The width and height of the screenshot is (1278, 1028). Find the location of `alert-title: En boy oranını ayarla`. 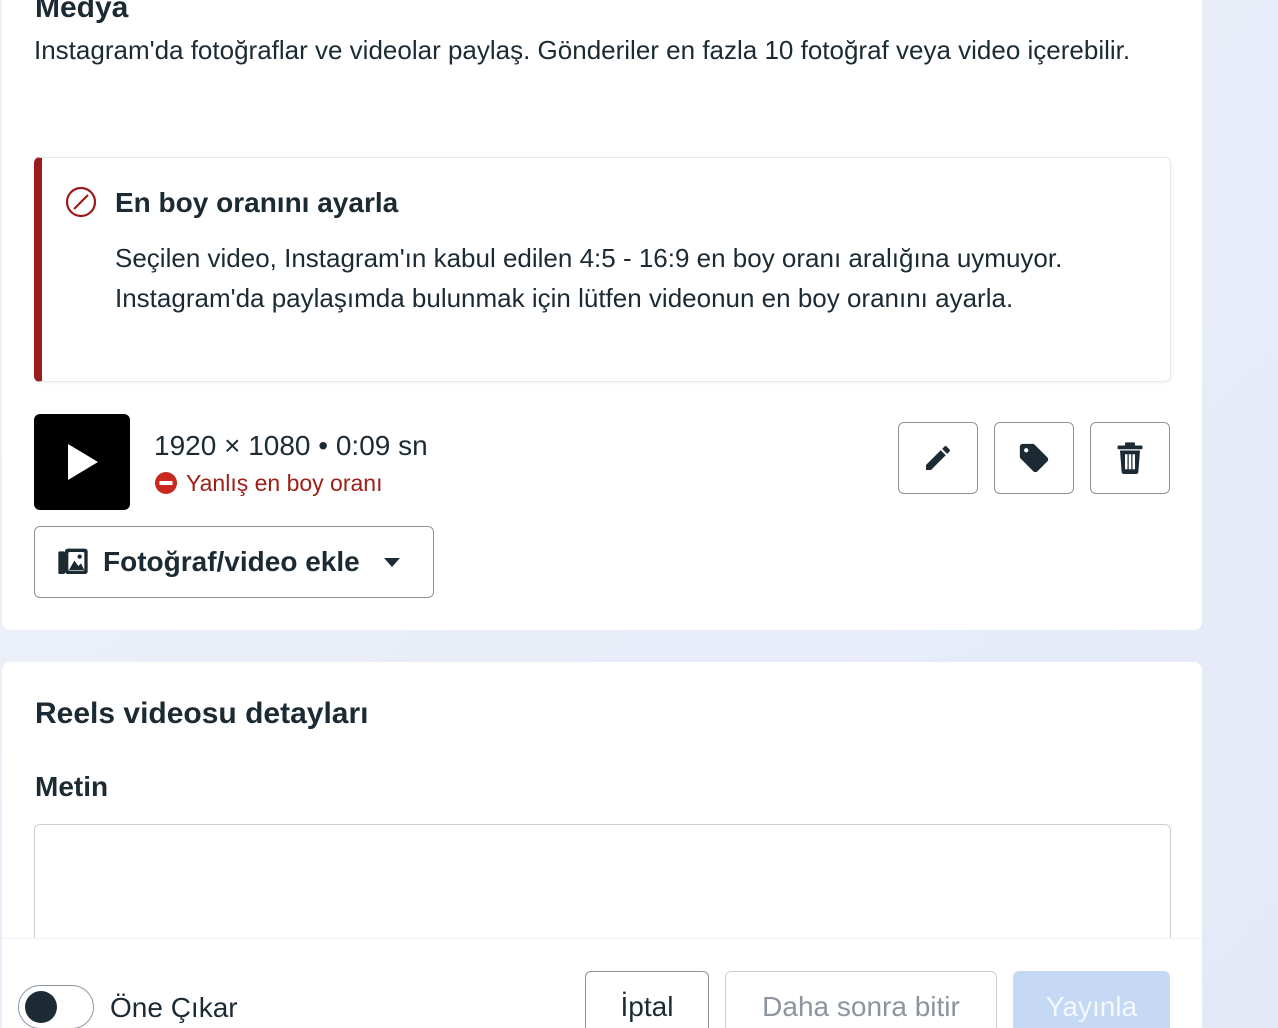

alert-title: En boy oranını ayarla is located at coordinates (257, 202).